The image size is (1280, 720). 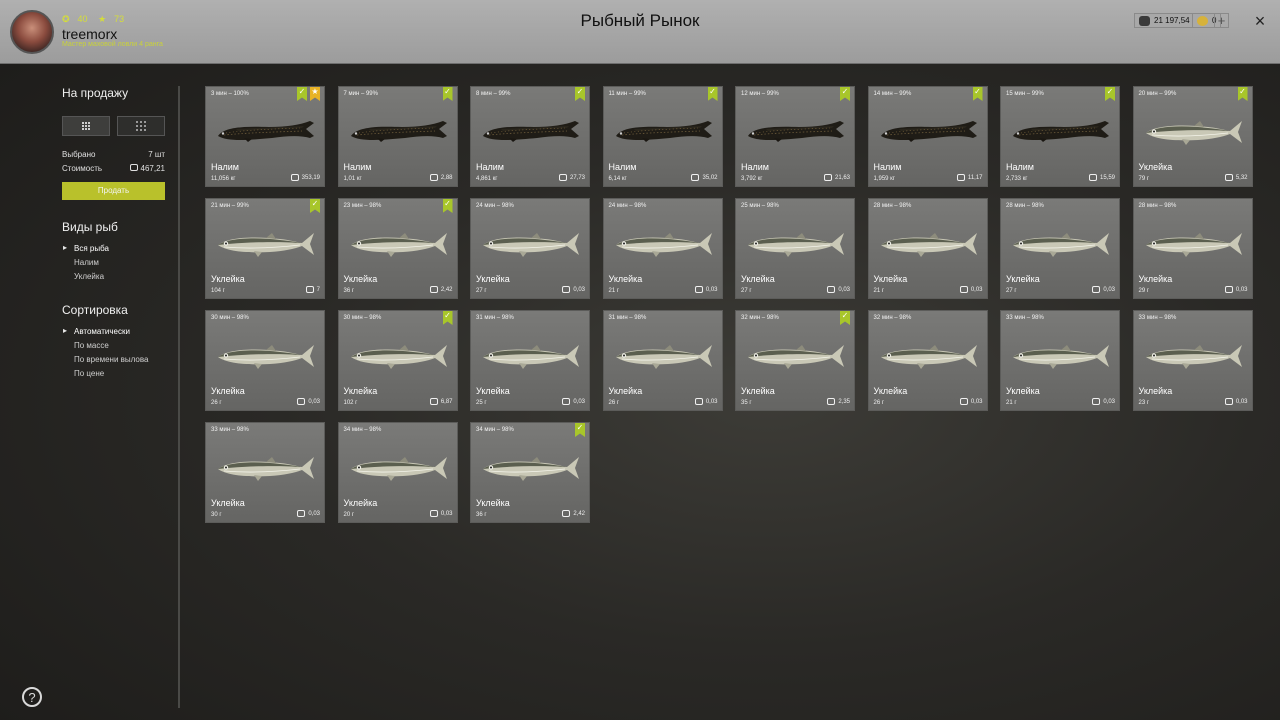 What do you see at coordinates (1025, 94) in the screenshot?
I see `catch-time: 15 мин – 99%` at bounding box center [1025, 94].